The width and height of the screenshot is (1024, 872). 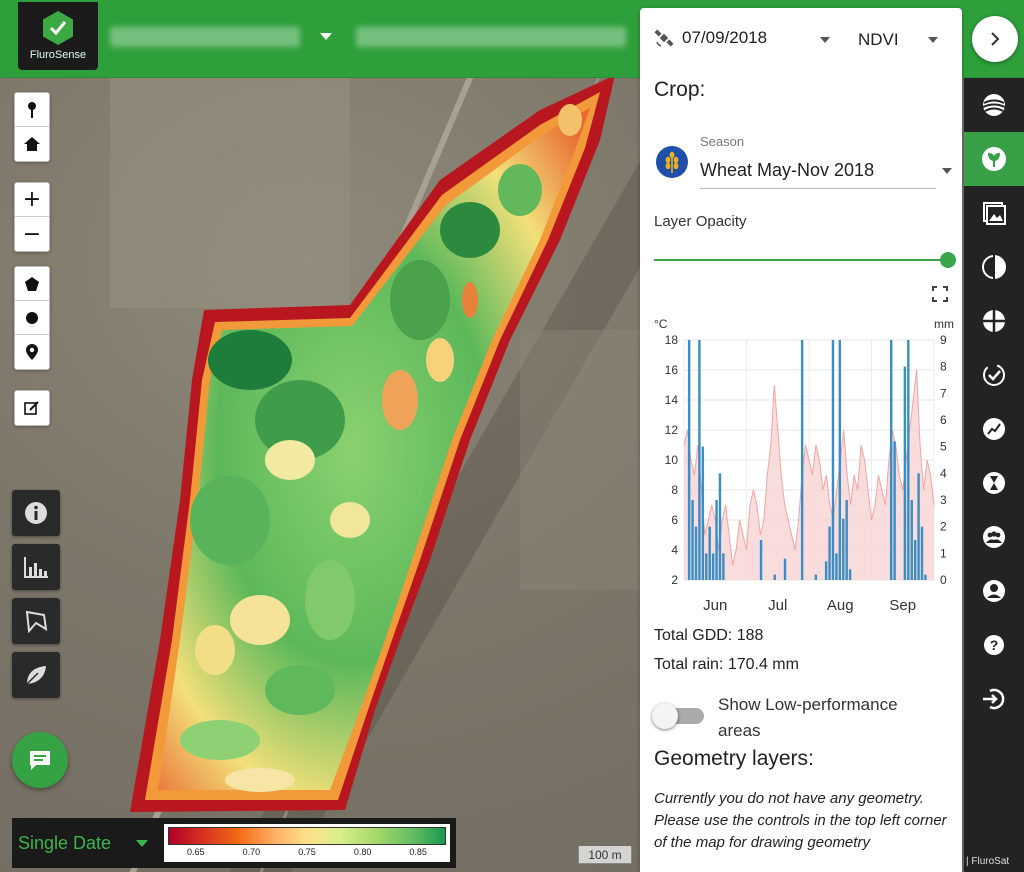 What do you see at coordinates (943, 340) in the screenshot?
I see `right-tick-label: 9` at bounding box center [943, 340].